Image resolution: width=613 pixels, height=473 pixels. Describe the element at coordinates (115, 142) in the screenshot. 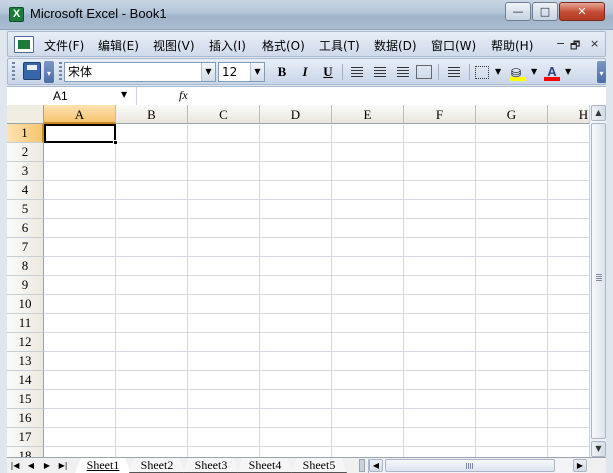

I see `fill-handle` at that location.